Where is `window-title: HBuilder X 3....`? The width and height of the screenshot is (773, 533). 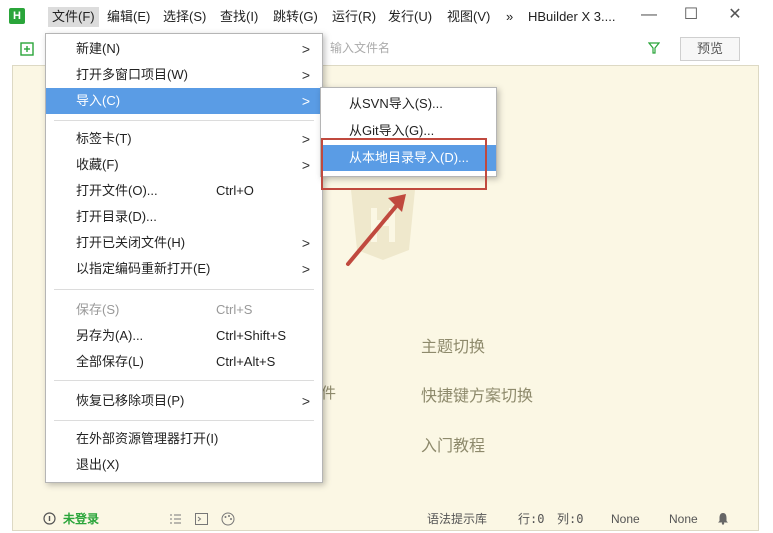
window-title: HBuilder X 3.... is located at coordinates (572, 16).